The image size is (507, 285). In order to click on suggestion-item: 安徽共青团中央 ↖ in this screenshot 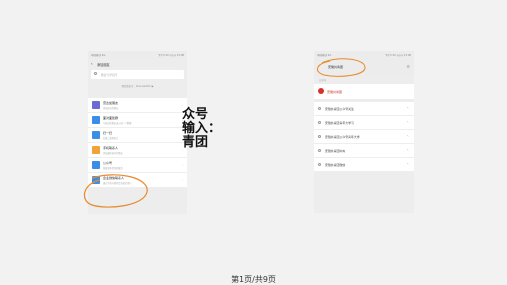, I will do `click(364, 151)`.